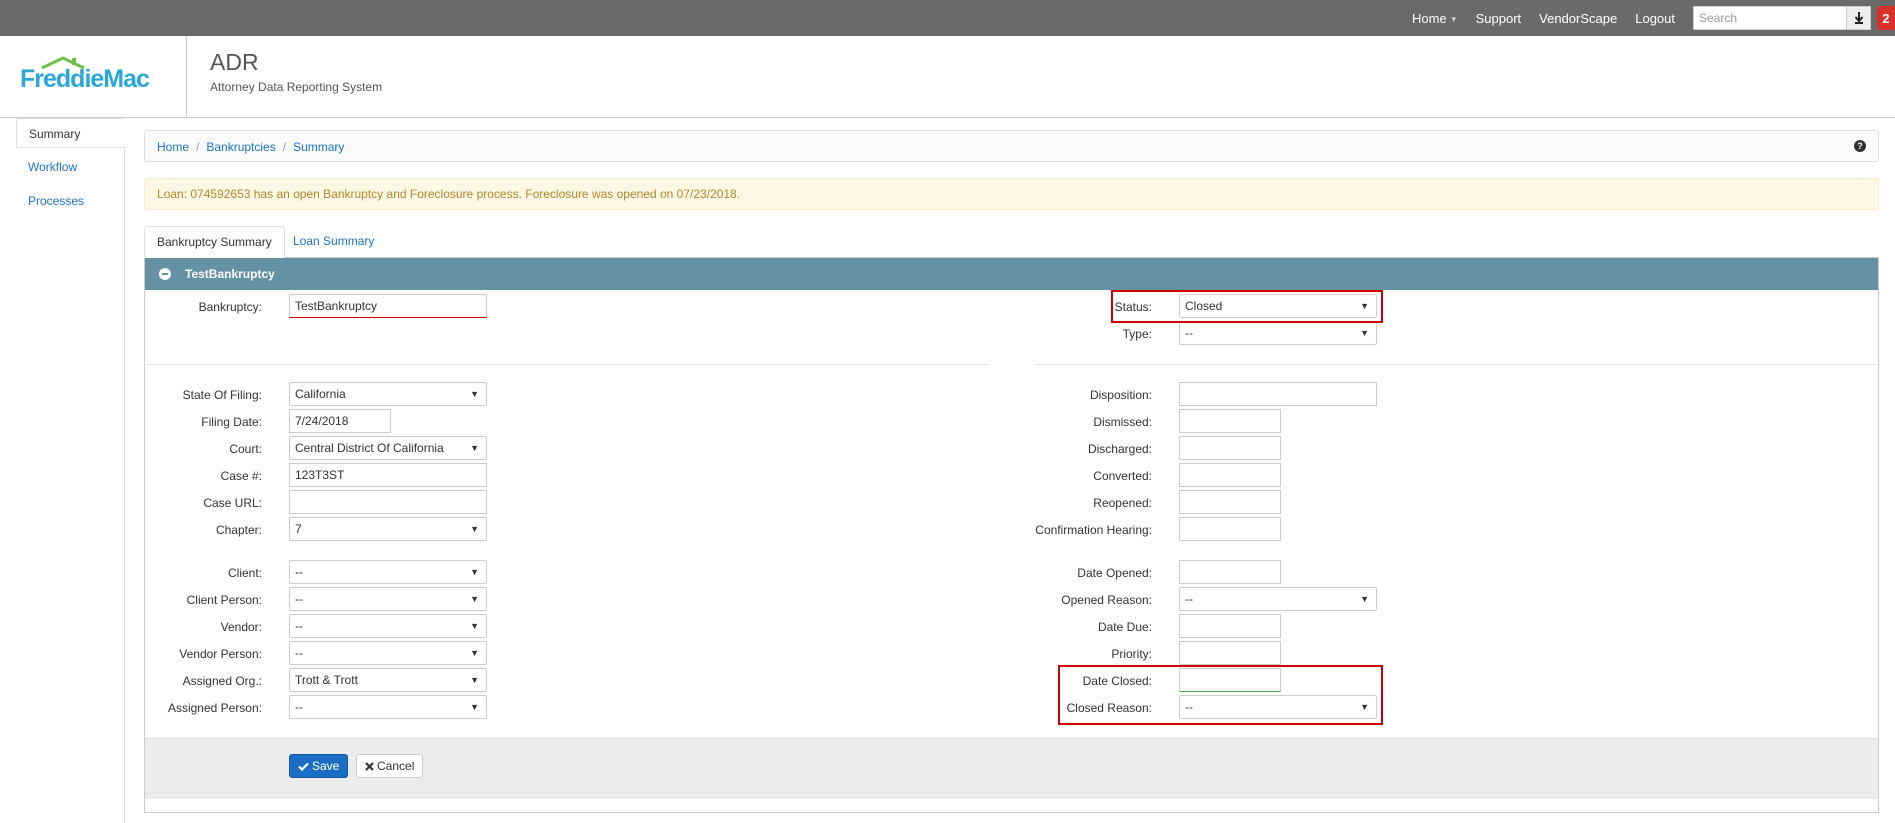 This screenshot has height=823, width=1895. What do you see at coordinates (1278, 599) in the screenshot?
I see `opened-reason-select: -- ▼` at bounding box center [1278, 599].